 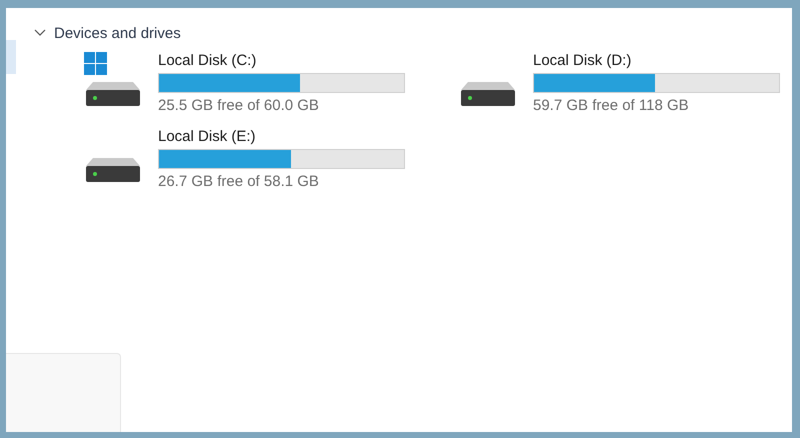 I want to click on free-space-text: 59.7 GB free of 118 GB, so click(x=611, y=105).